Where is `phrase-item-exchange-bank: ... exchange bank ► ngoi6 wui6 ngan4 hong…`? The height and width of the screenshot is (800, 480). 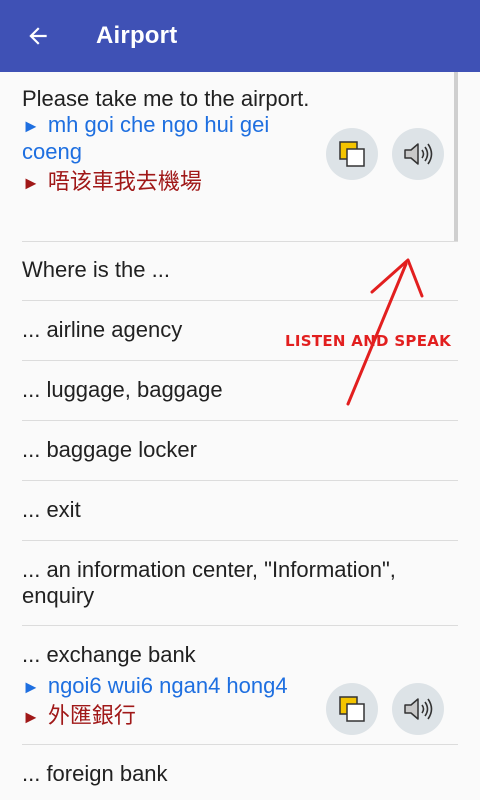 phrase-item-exchange-bank: ... exchange bank ► ngoi6 wui6 ngan4 hong… is located at coordinates (240, 693).